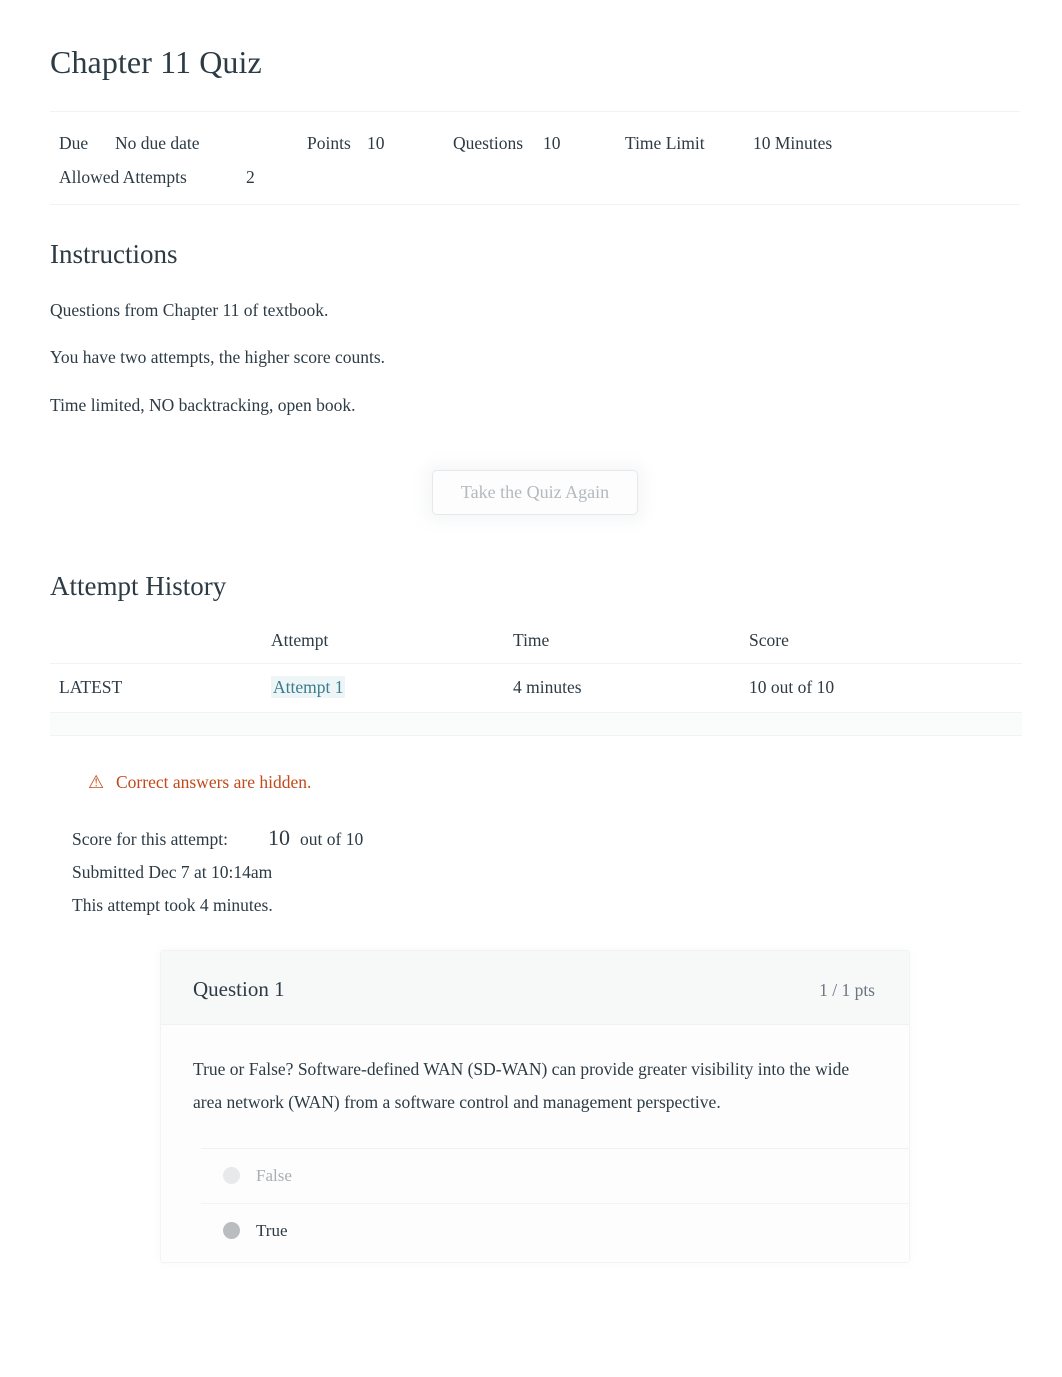  I want to click on questions-value: 10, so click(552, 143).